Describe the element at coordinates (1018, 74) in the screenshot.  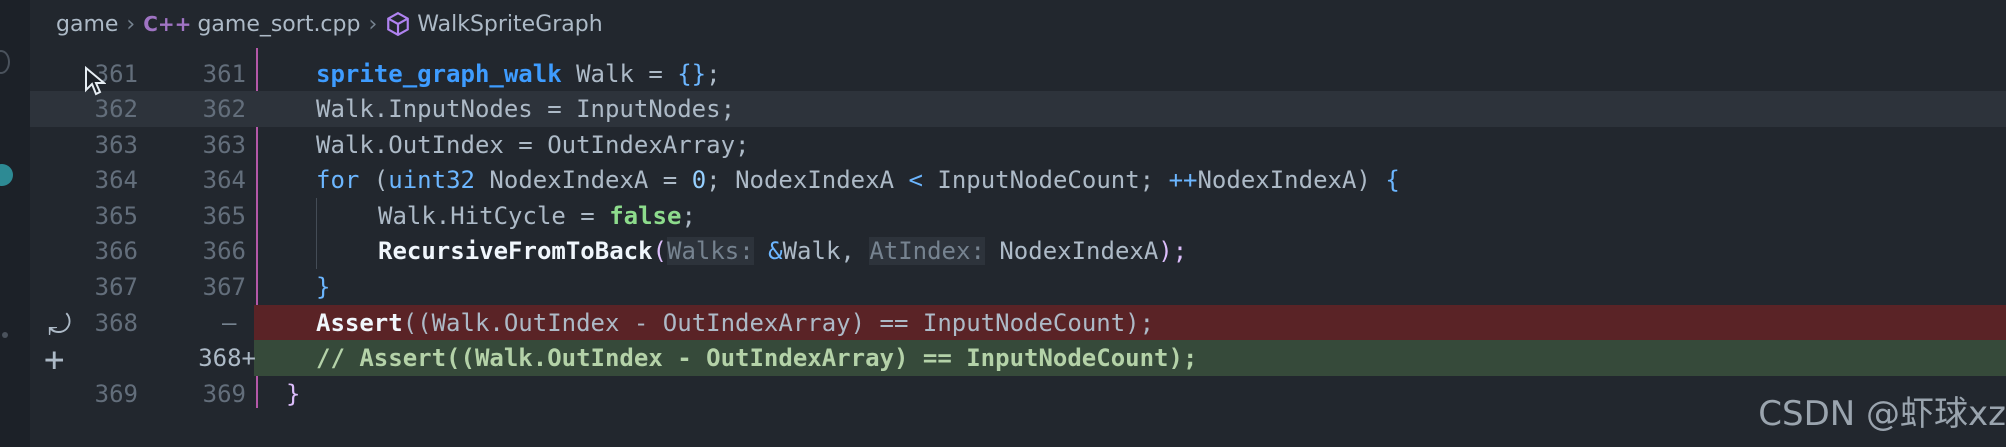
I see `code-line: 361 361 sprite_graph_walk Walk = {};` at that location.